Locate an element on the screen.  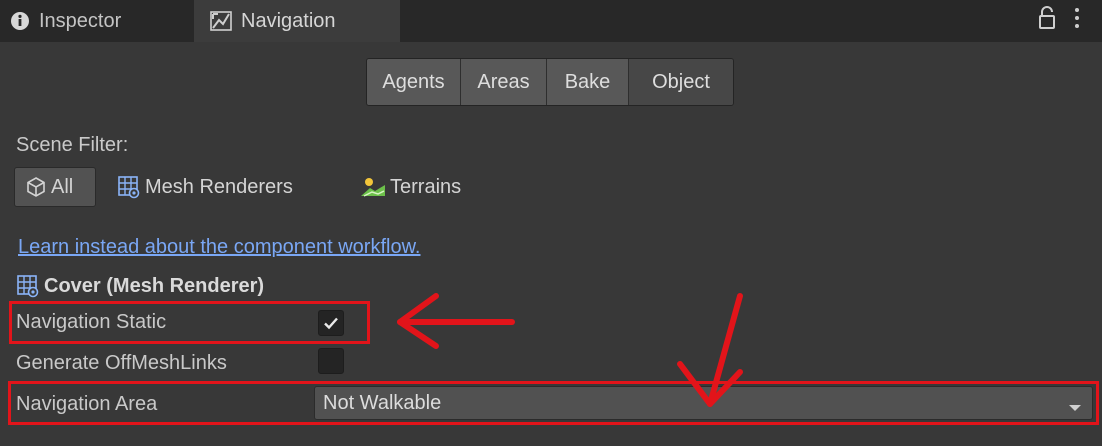
terrain-icon is located at coordinates (373, 187).